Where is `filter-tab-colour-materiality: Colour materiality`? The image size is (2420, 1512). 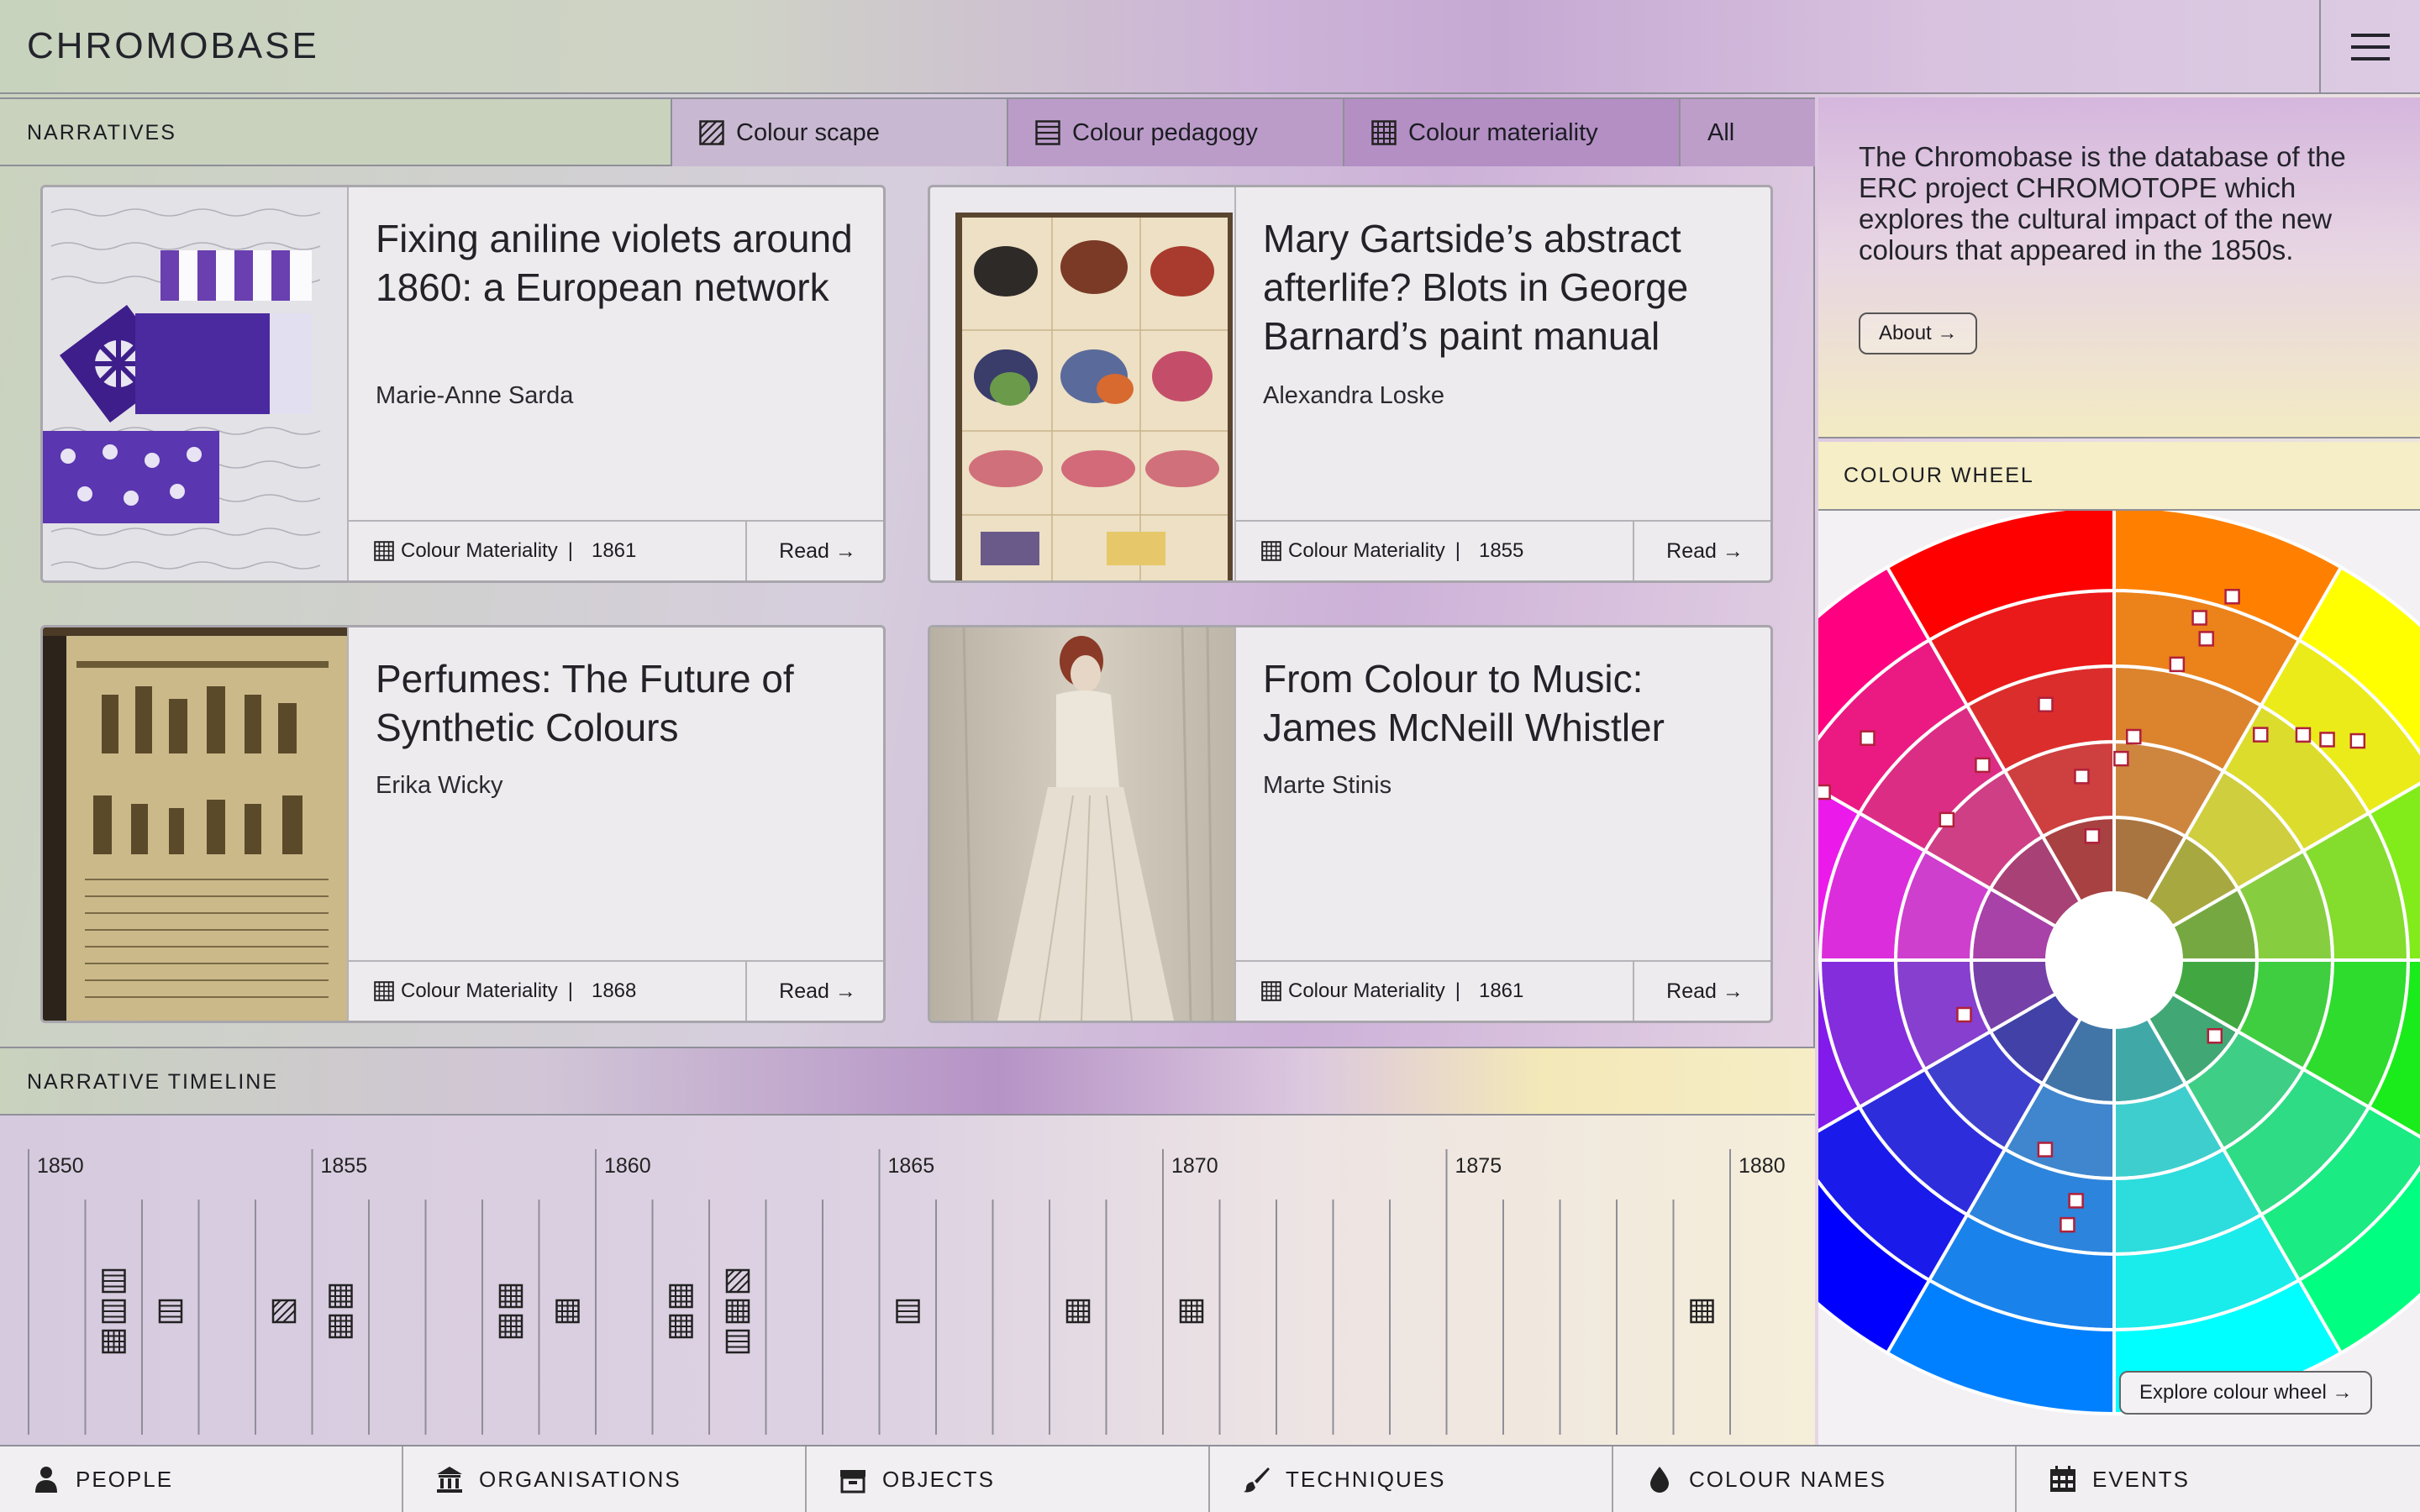
filter-tab-colour-materiality: Colour materiality is located at coordinates (1511, 132).